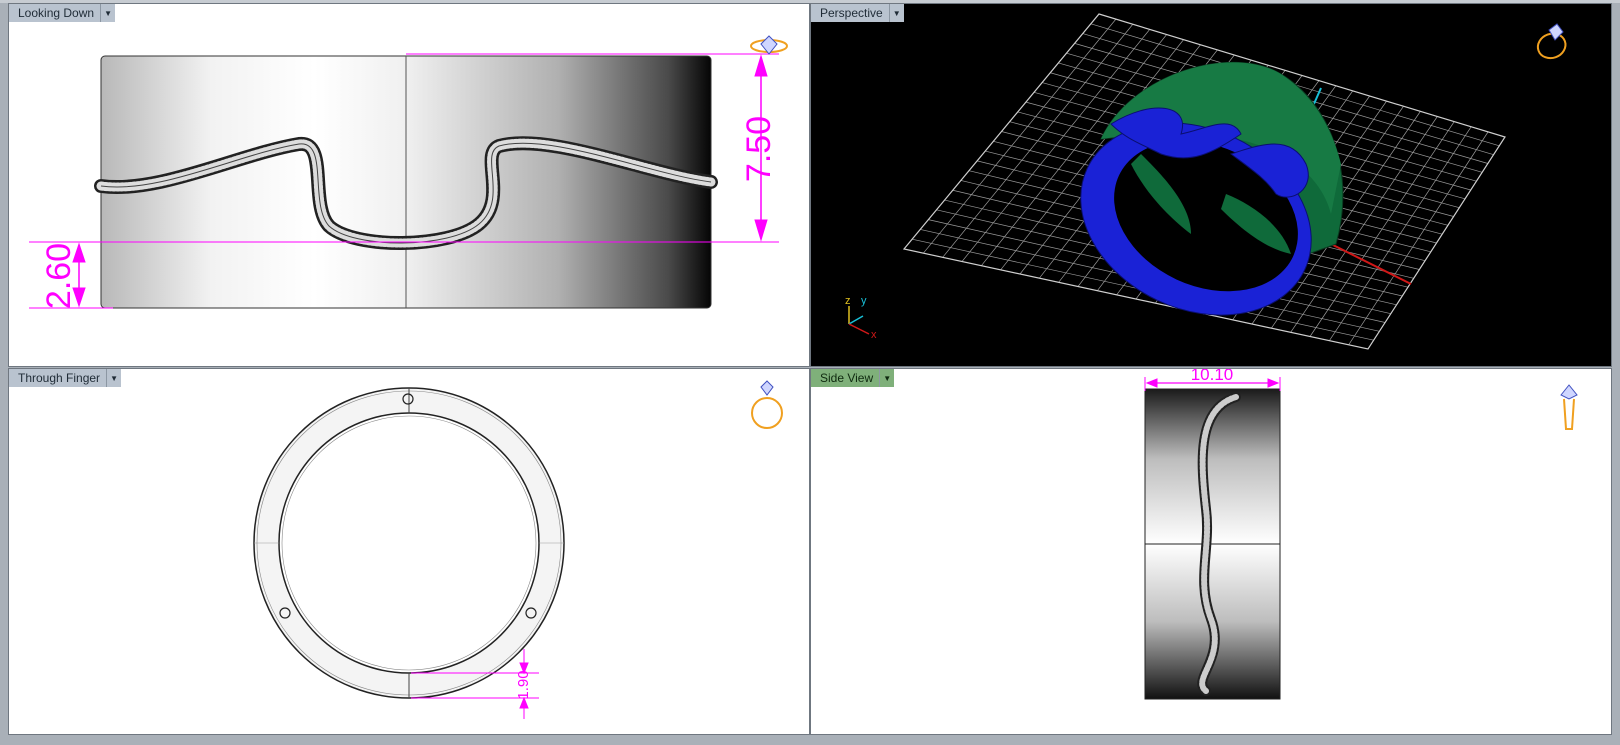 This screenshot has width=1620, height=745. I want to click on viewport-tab-looking-down: Looking Down ▼, so click(62, 13).